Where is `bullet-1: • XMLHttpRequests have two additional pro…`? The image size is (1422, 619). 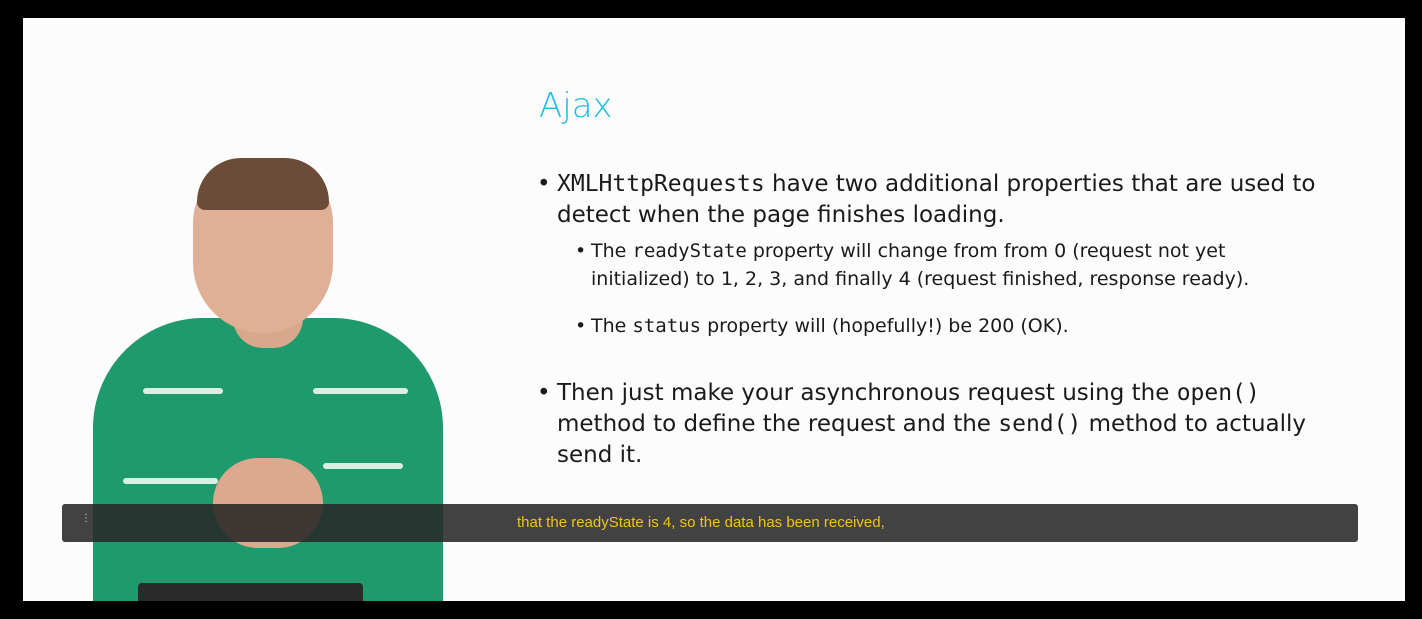
bullet-1: • XMLHttpRequests have two additional pro… is located at coordinates (927, 200).